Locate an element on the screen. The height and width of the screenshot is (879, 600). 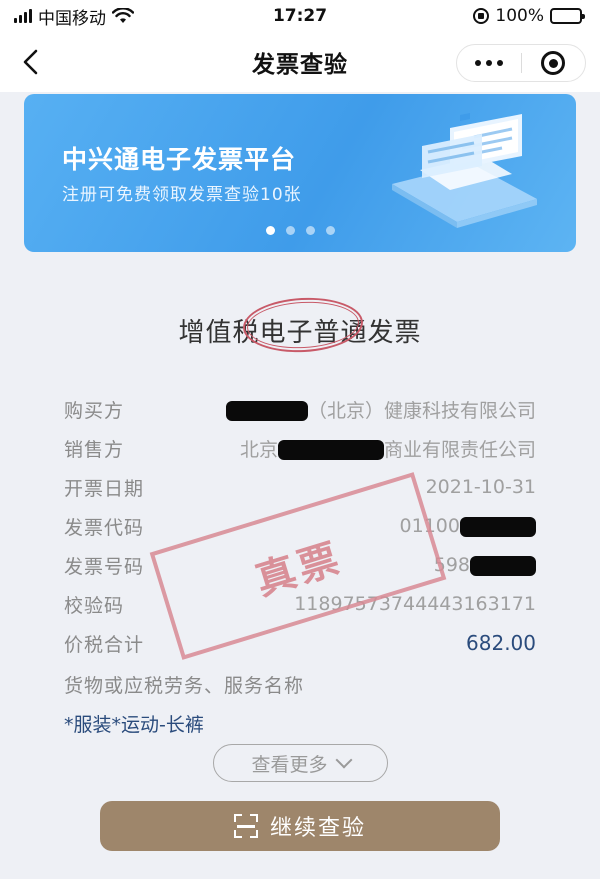
rotation-lock-icon is located at coordinates (481, 16).